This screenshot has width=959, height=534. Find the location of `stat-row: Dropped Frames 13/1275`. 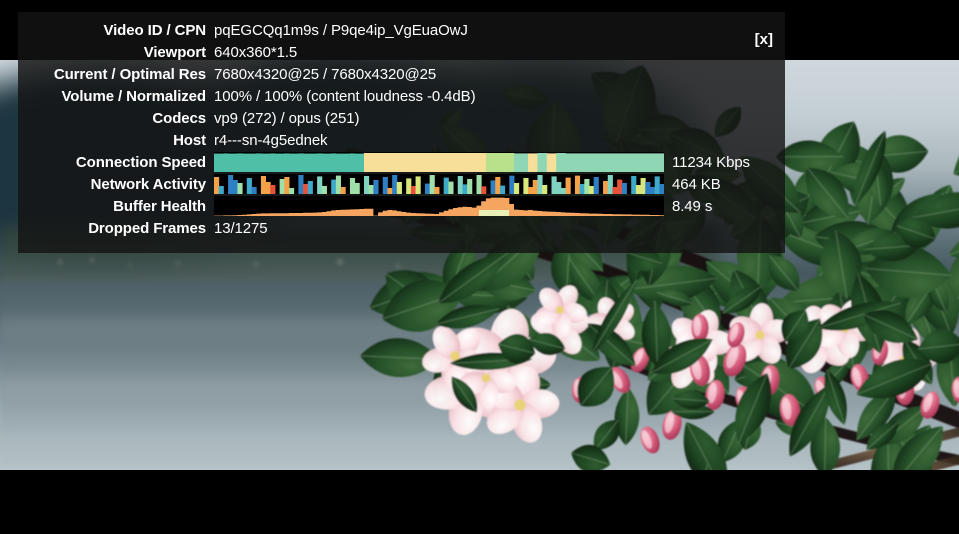

stat-row: Dropped Frames 13/1275 is located at coordinates (394, 228).